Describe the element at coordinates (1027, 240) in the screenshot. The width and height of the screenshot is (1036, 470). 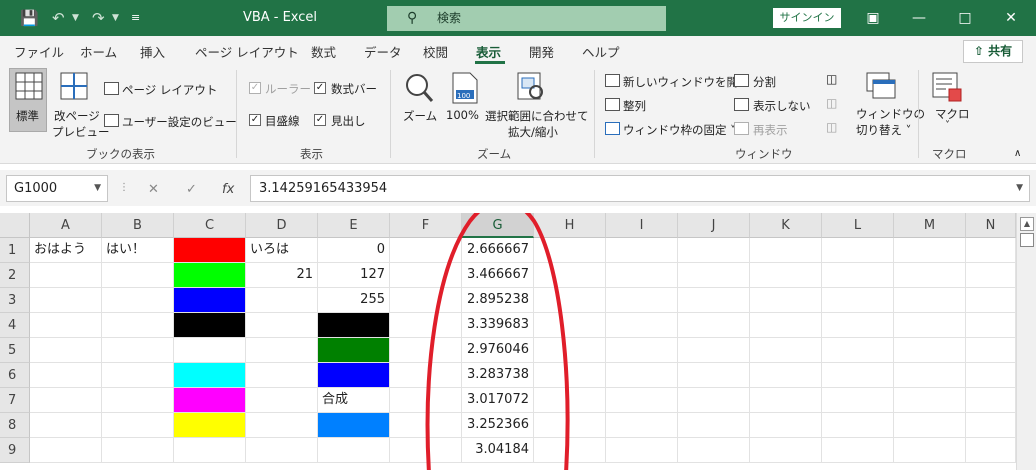
I see `scroll-thumb` at that location.